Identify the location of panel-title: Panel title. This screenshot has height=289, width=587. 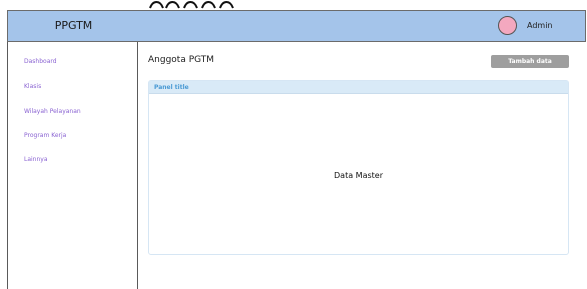
(171, 87).